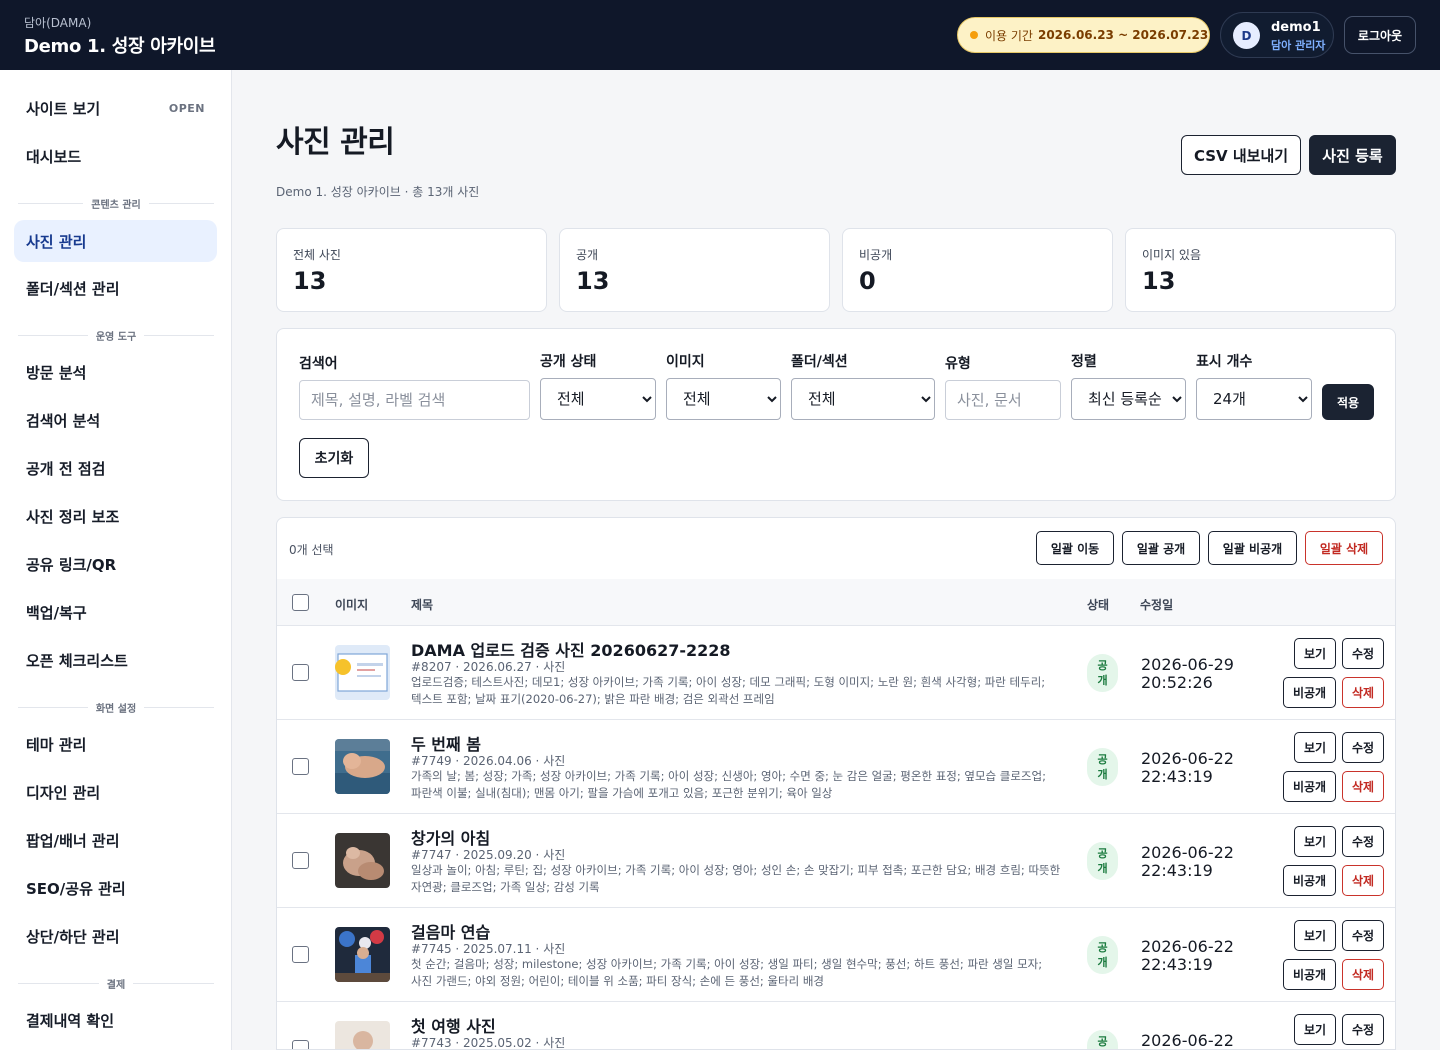  What do you see at coordinates (1161, 548) in the screenshot?
I see `bulk-public-button: 일괄 공개` at bounding box center [1161, 548].